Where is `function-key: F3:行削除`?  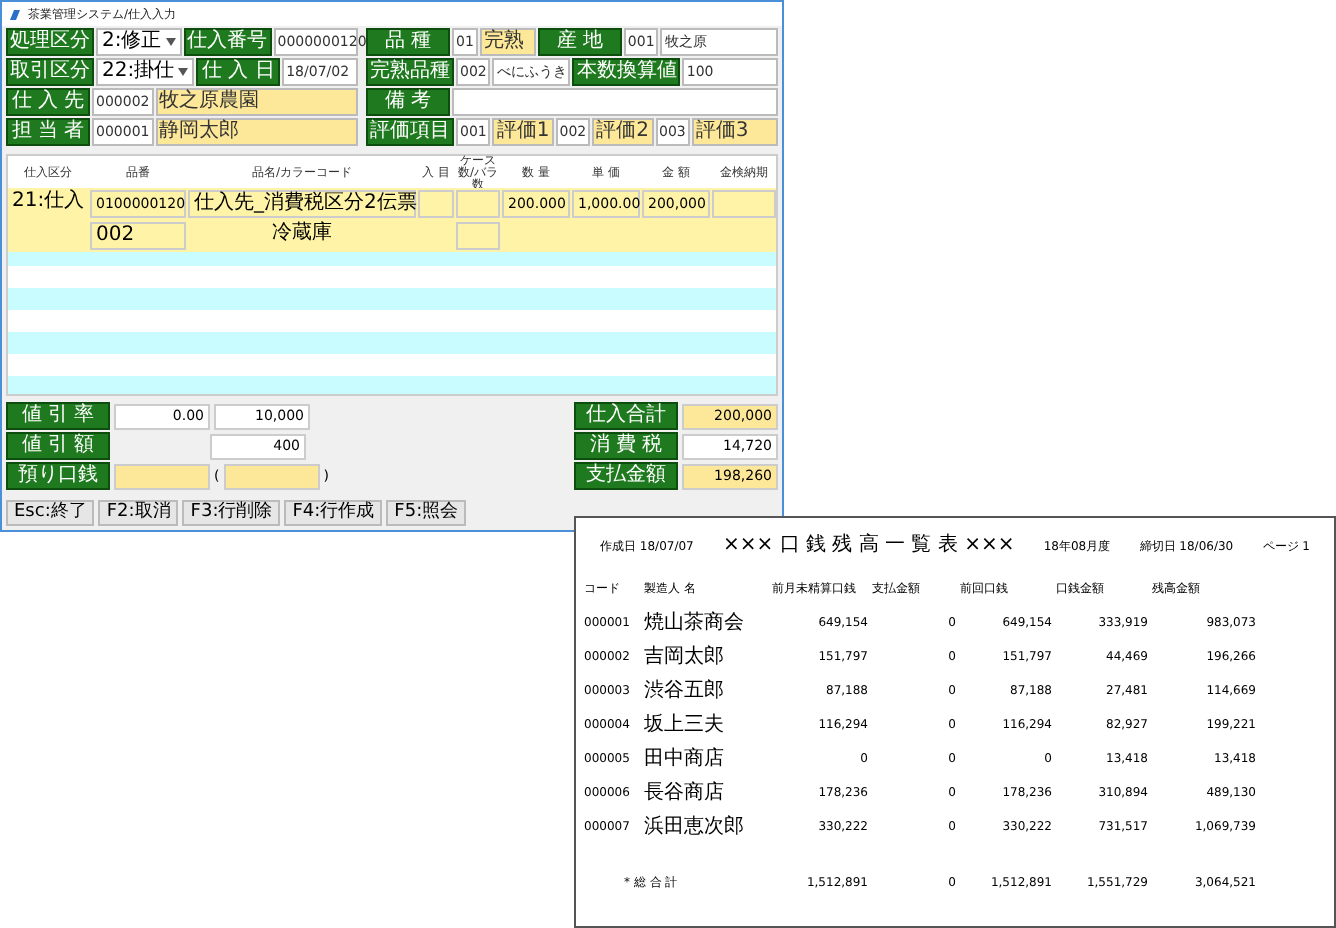
function-key: F3:行削除 is located at coordinates (231, 513).